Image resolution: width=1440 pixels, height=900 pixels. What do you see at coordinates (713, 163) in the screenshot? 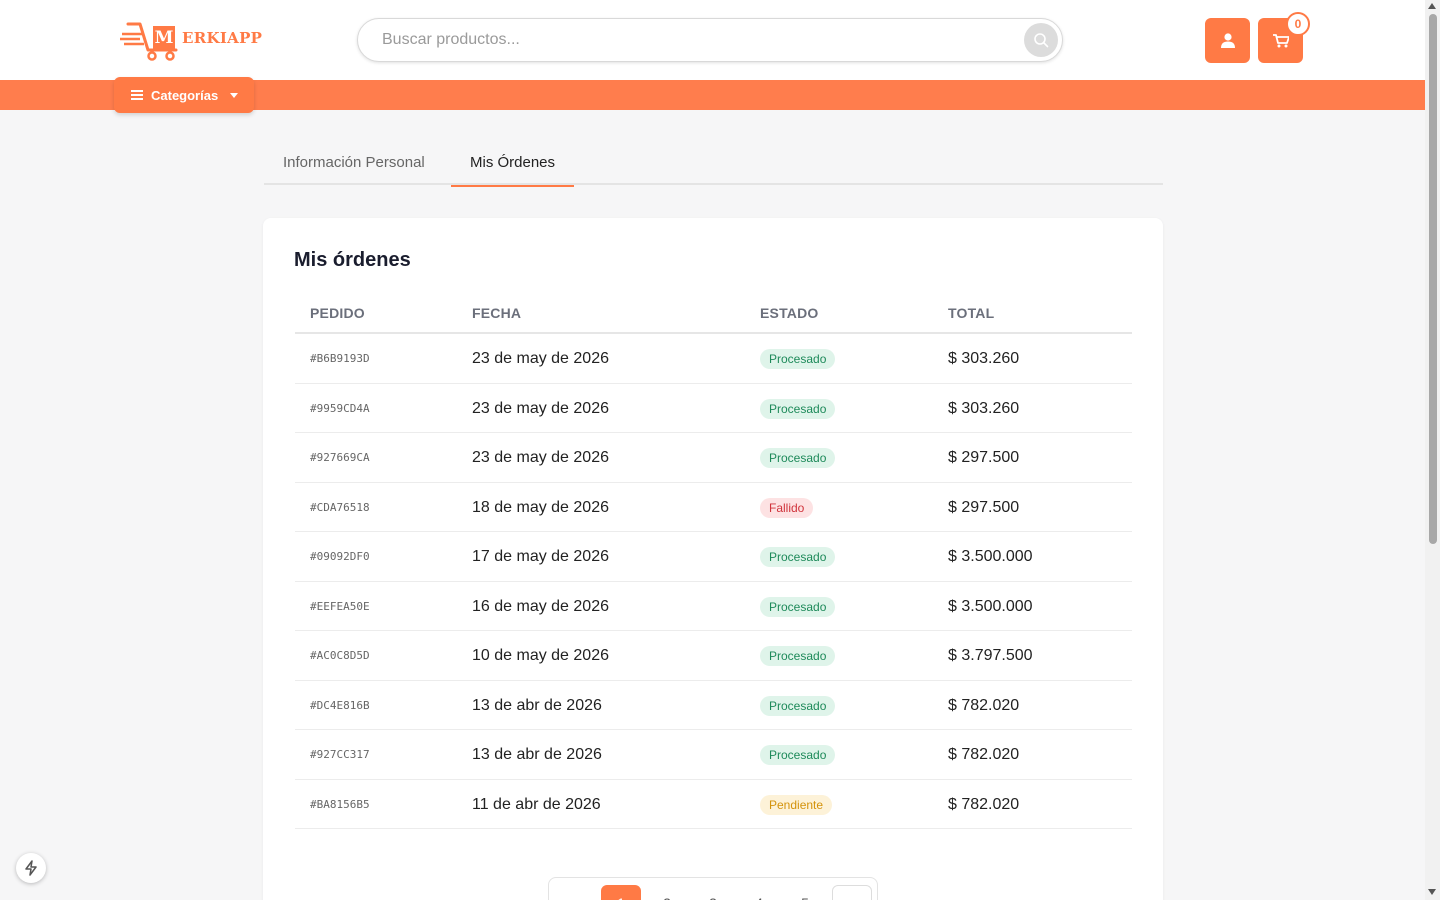
I see `profile-tabs: Información Personal Mis Órdenes` at bounding box center [713, 163].